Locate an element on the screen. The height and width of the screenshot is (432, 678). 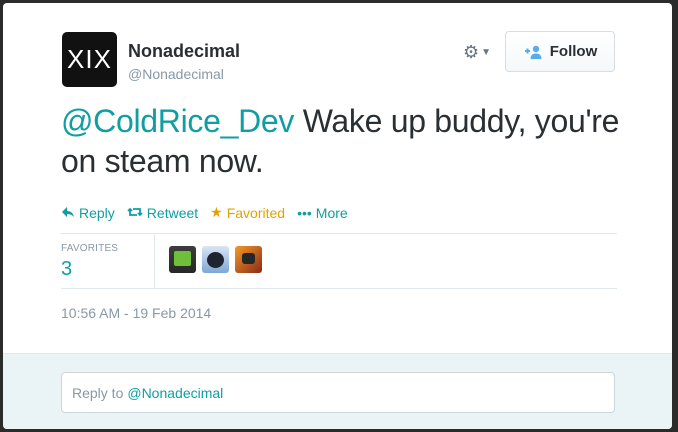
favorited-action: ★ Favorited is located at coordinates (247, 212).